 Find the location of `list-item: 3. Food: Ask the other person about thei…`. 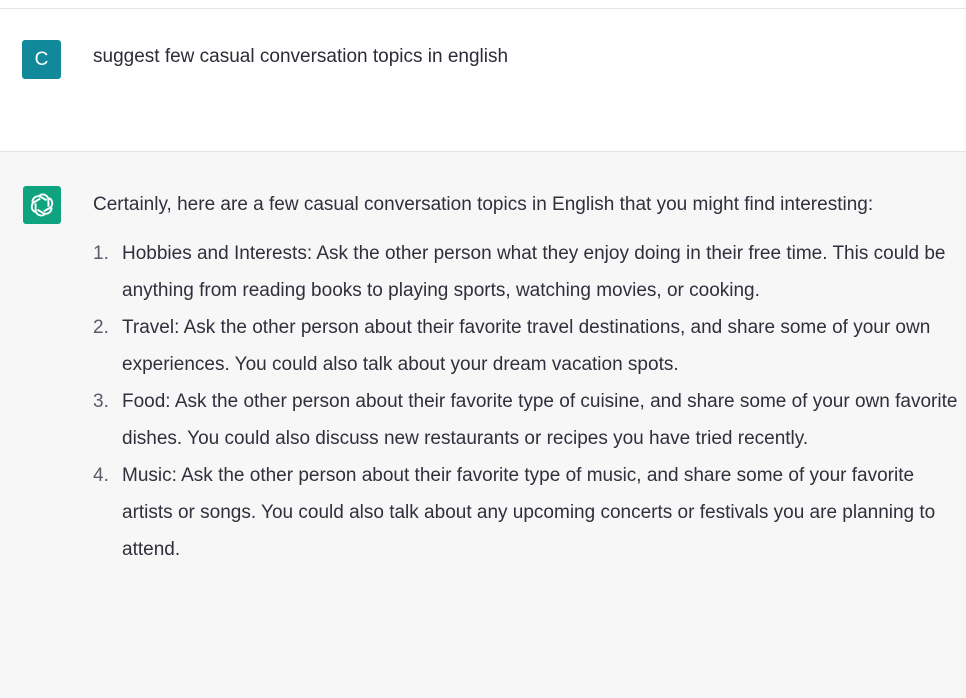

list-item: 3. Food: Ask the other person about thei… is located at coordinates (526, 420).